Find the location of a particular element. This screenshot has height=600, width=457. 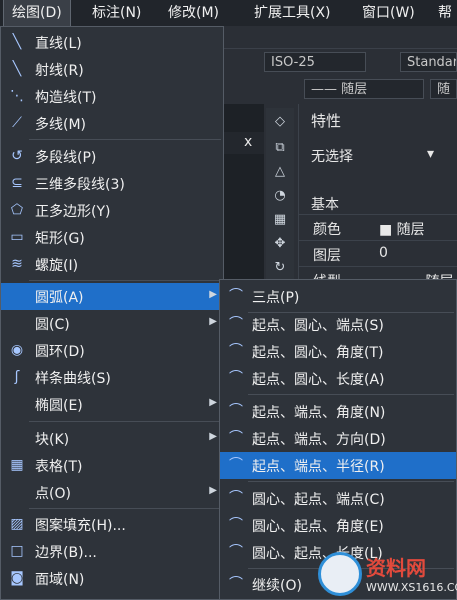

menu-item-spline: ʃ 样条曲线(S) is located at coordinates (112, 377).